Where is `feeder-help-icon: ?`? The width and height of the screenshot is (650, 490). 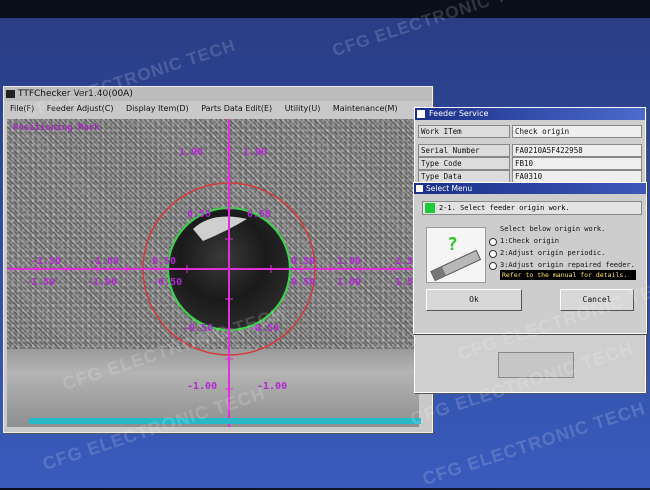
feeder-help-icon: ? is located at coordinates (456, 255).